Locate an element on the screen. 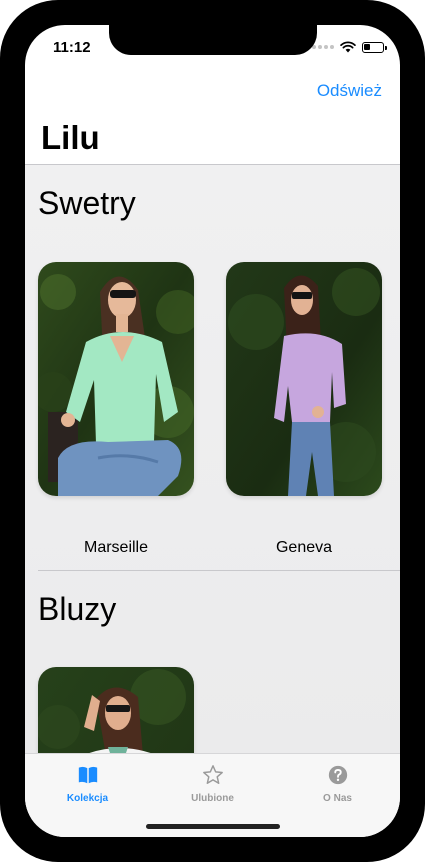  tab-label: O Nas is located at coordinates (337, 798).